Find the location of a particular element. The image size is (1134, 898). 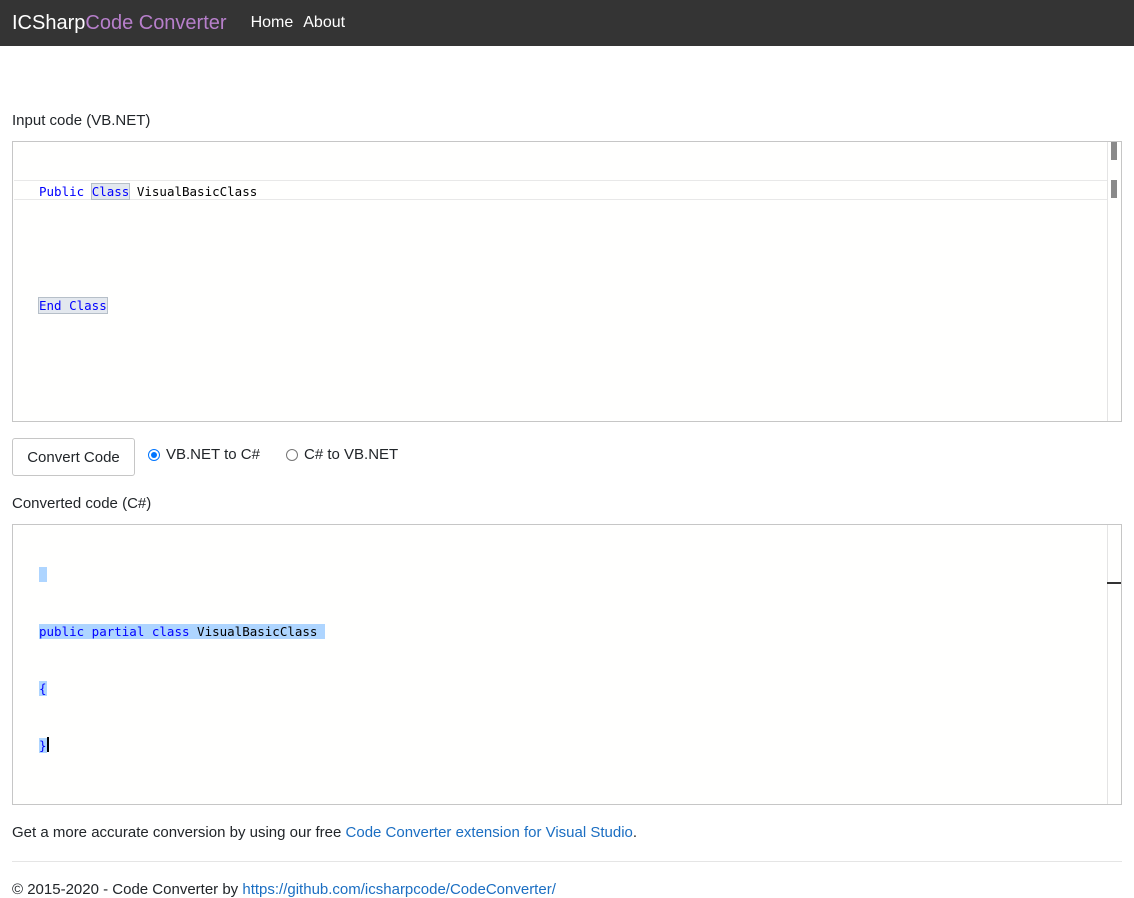

text-caret is located at coordinates (47, 744).